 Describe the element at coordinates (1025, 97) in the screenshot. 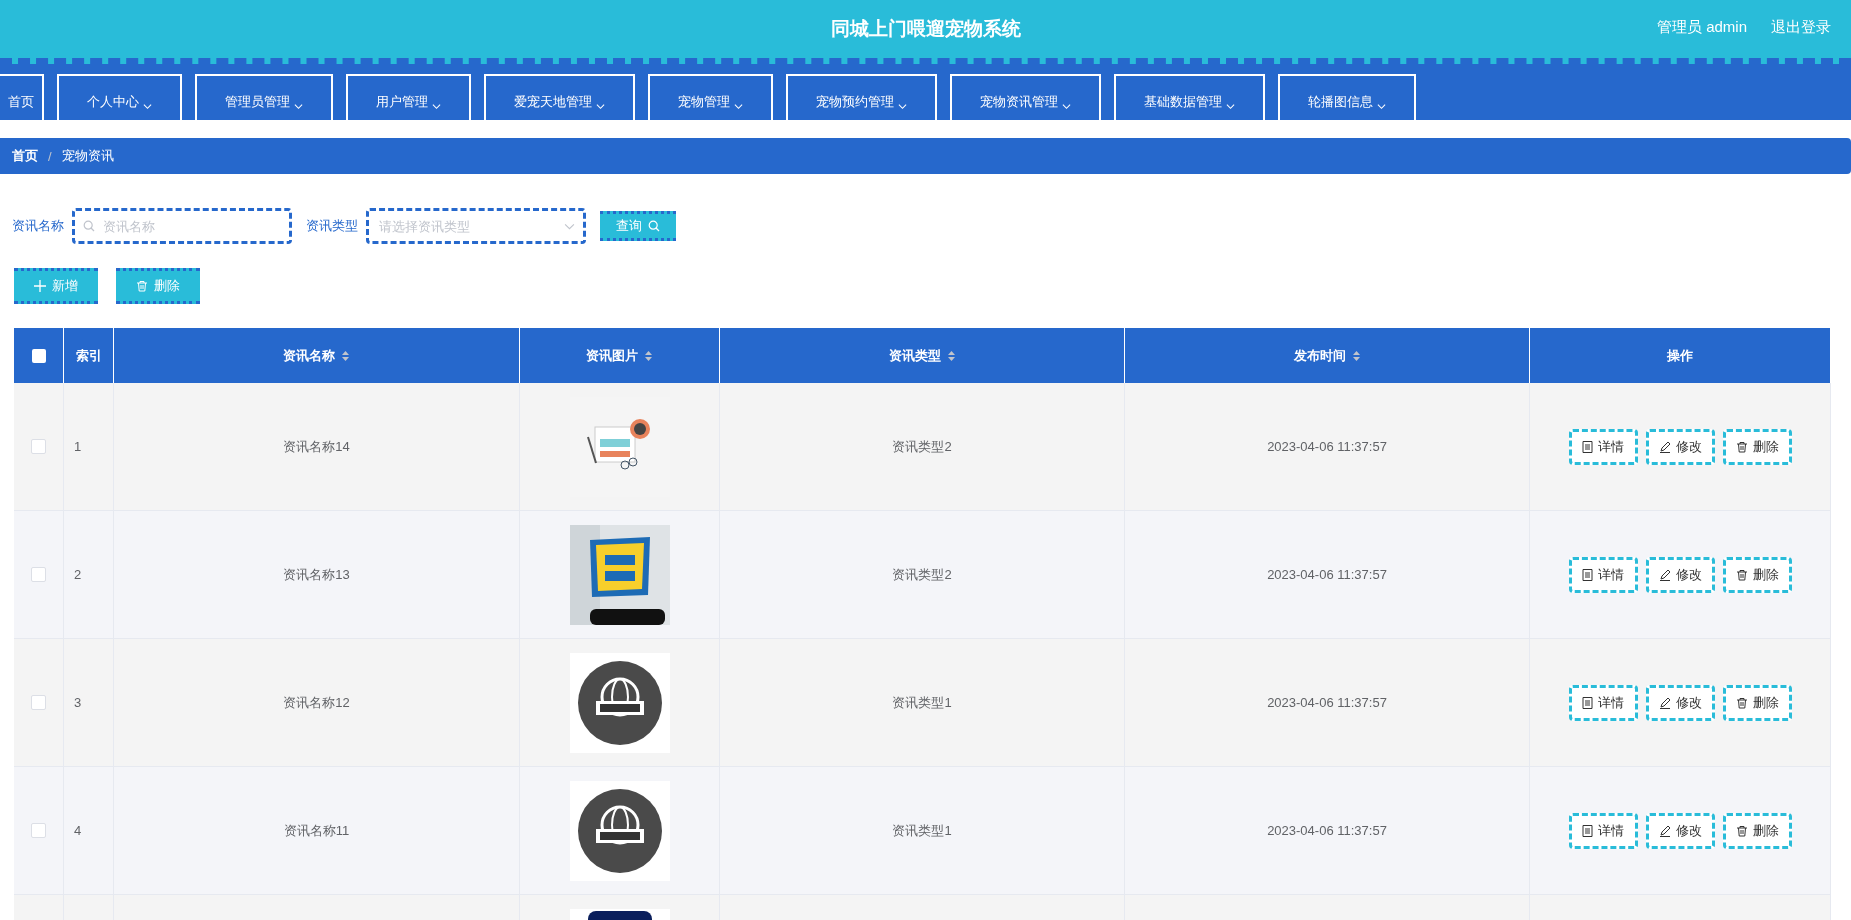

I see `nav-item: 宠物资讯管理` at that location.